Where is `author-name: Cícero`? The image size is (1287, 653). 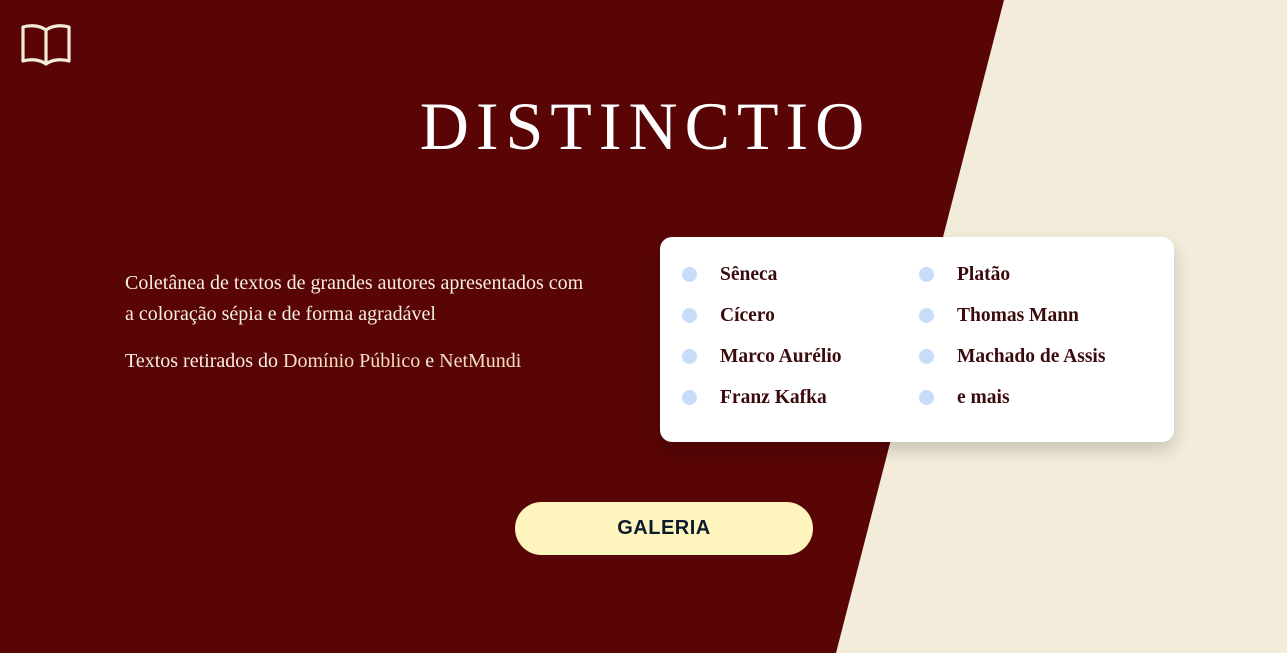
author-name: Cícero is located at coordinates (747, 315).